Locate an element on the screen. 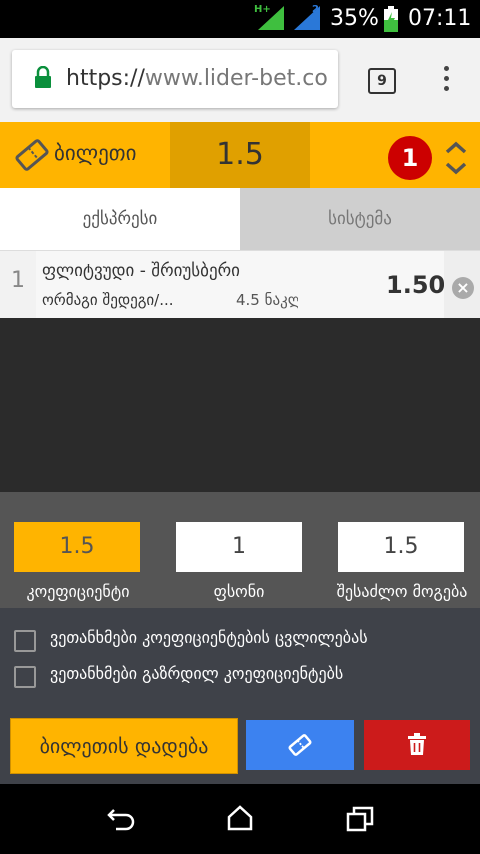  accept-odds-change-label: ვეთანხმები კოეფიციენტების ცვლილებას is located at coordinates (209, 637).